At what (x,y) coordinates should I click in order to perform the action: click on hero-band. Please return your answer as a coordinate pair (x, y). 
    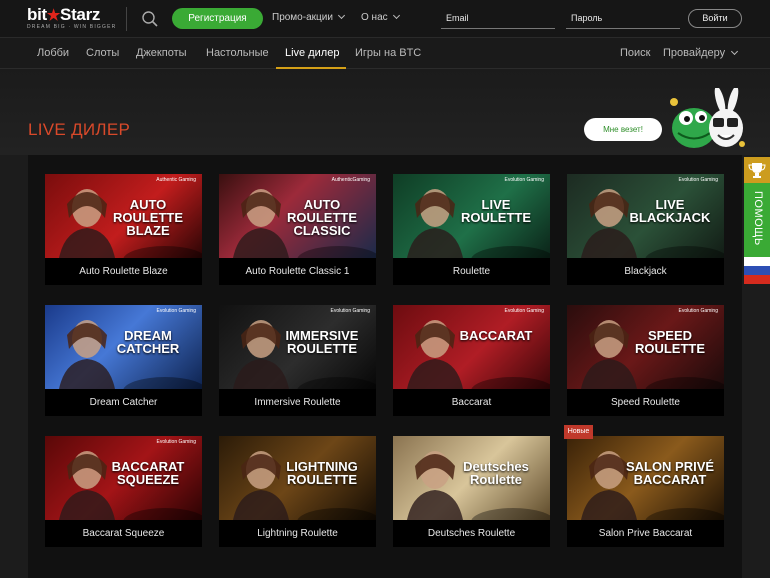
    Looking at the image, I should click on (385, 112).